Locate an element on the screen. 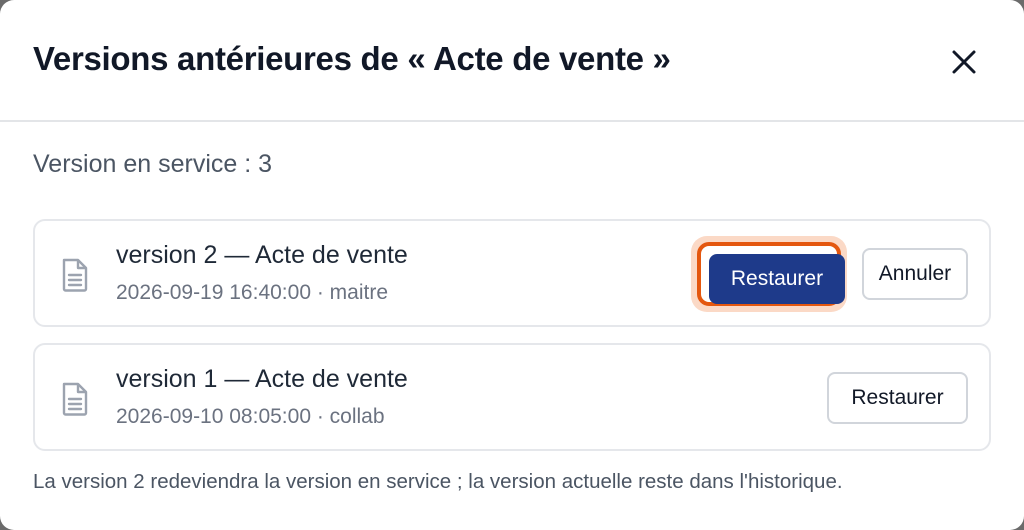  close-button is located at coordinates (964, 62).